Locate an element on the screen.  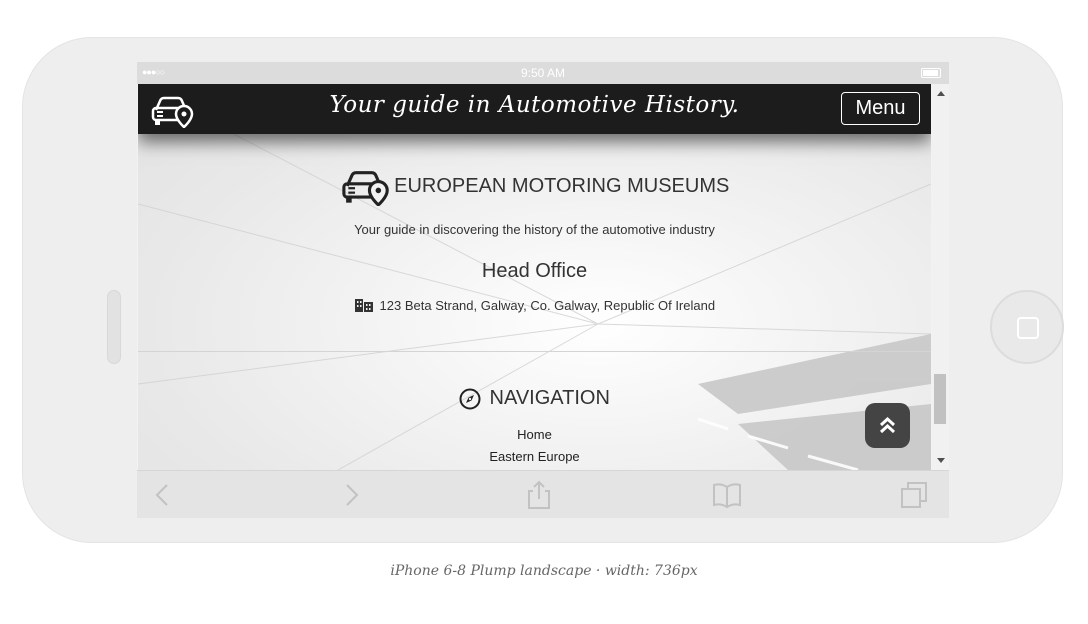
home-square-icon is located at coordinates (1028, 328).